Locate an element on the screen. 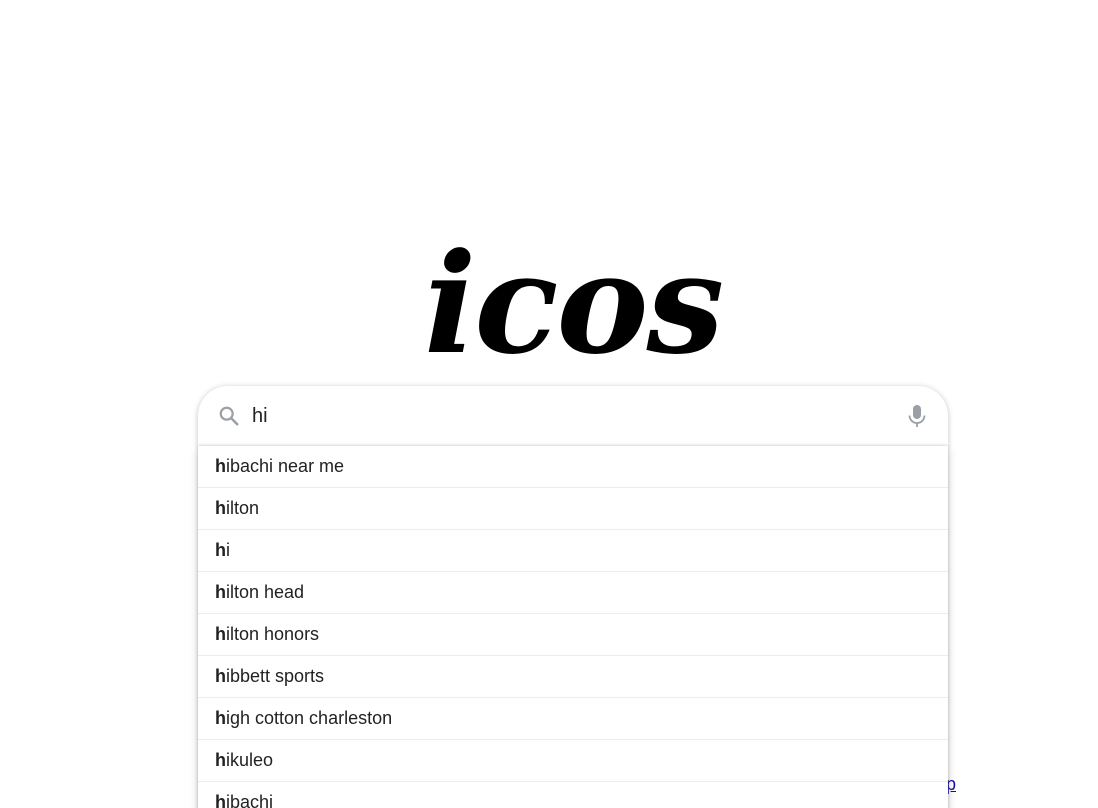 The height and width of the screenshot is (808, 1098). suggestion-item: hibbett sports is located at coordinates (573, 677).